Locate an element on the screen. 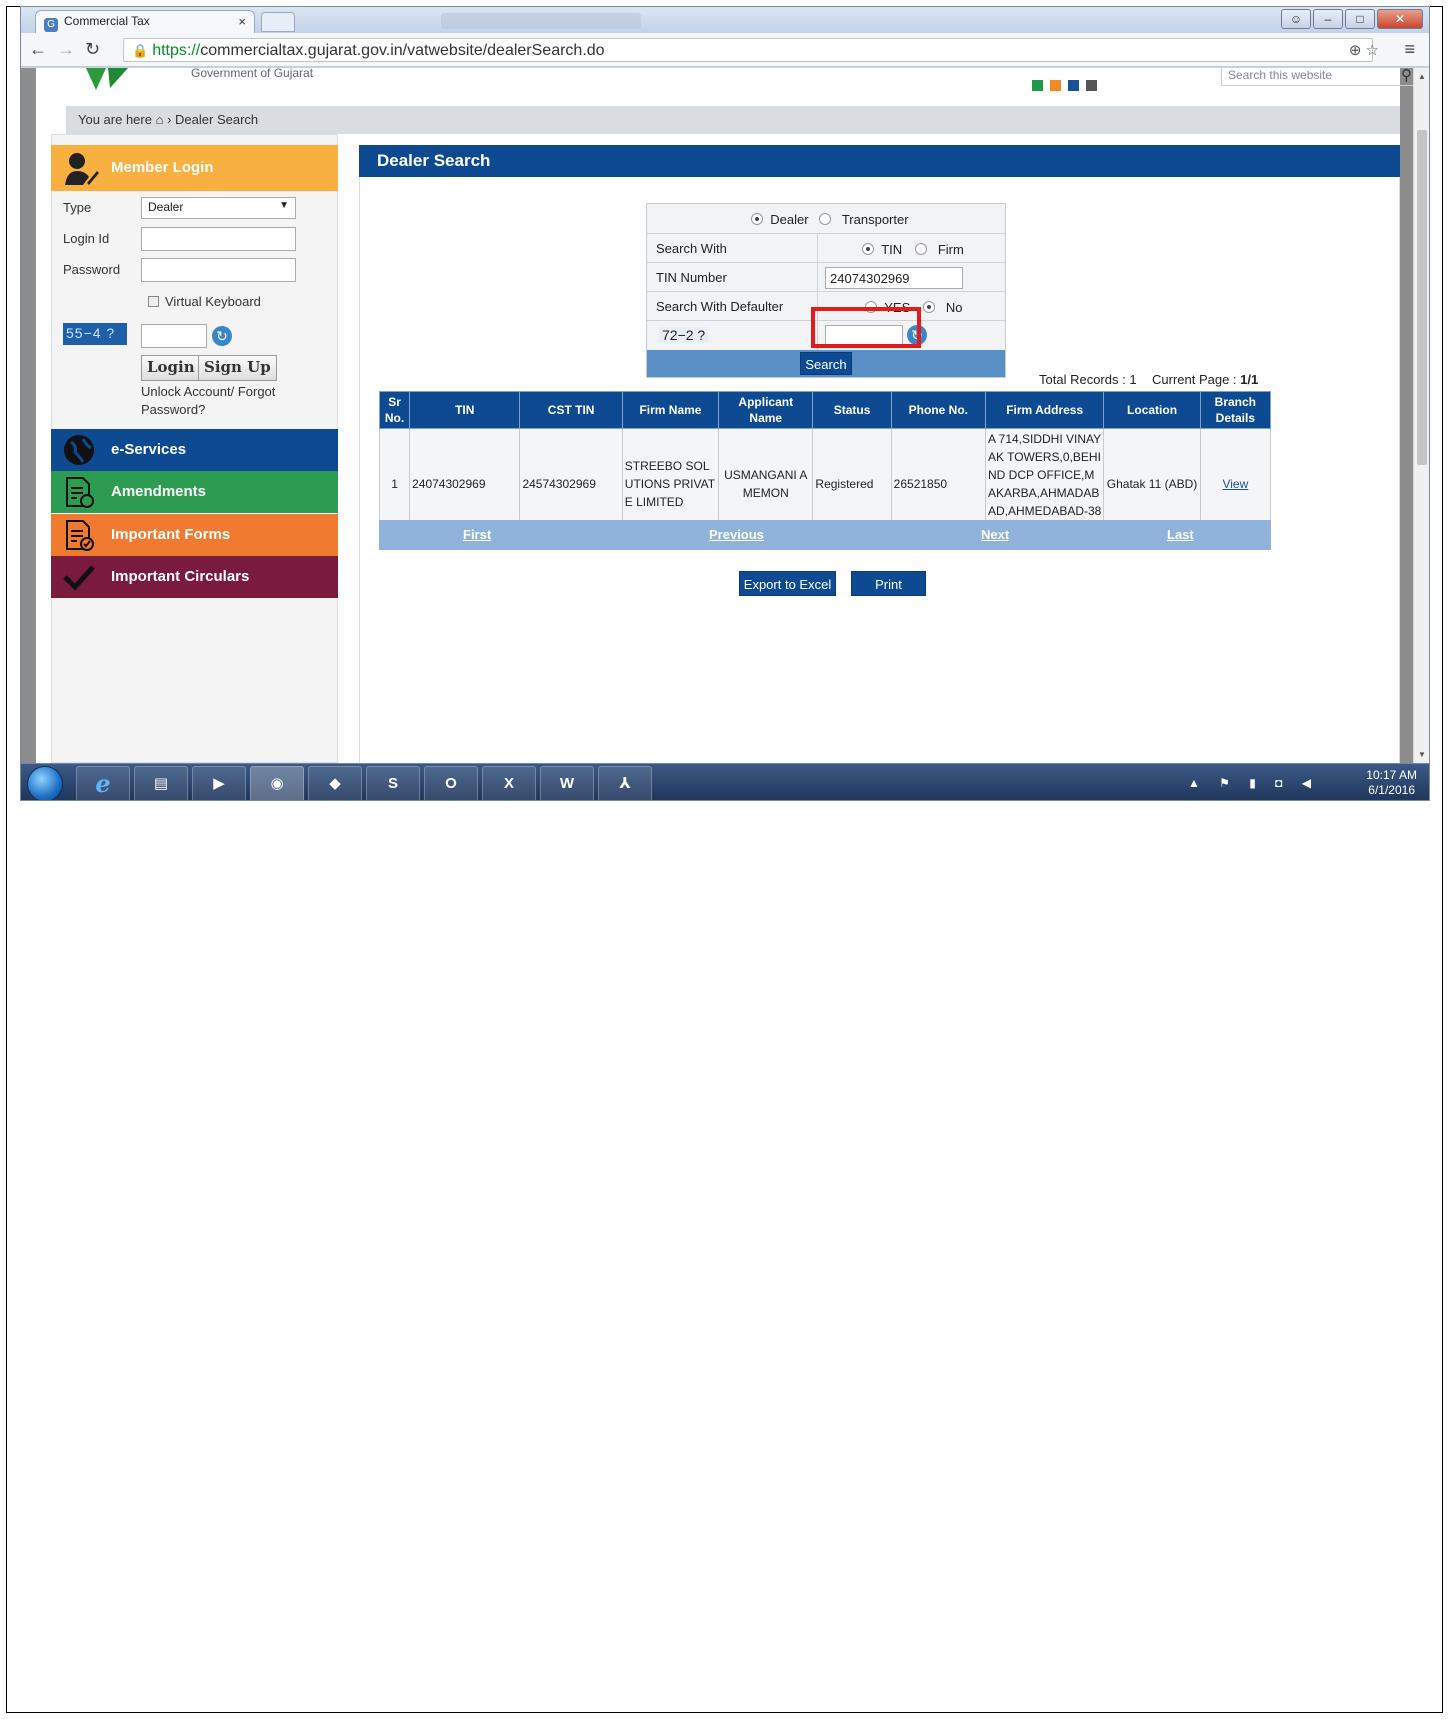 Image resolution: width=1449 pixels, height=1719 pixels. outlook-icon: O is located at coordinates (451, 783).